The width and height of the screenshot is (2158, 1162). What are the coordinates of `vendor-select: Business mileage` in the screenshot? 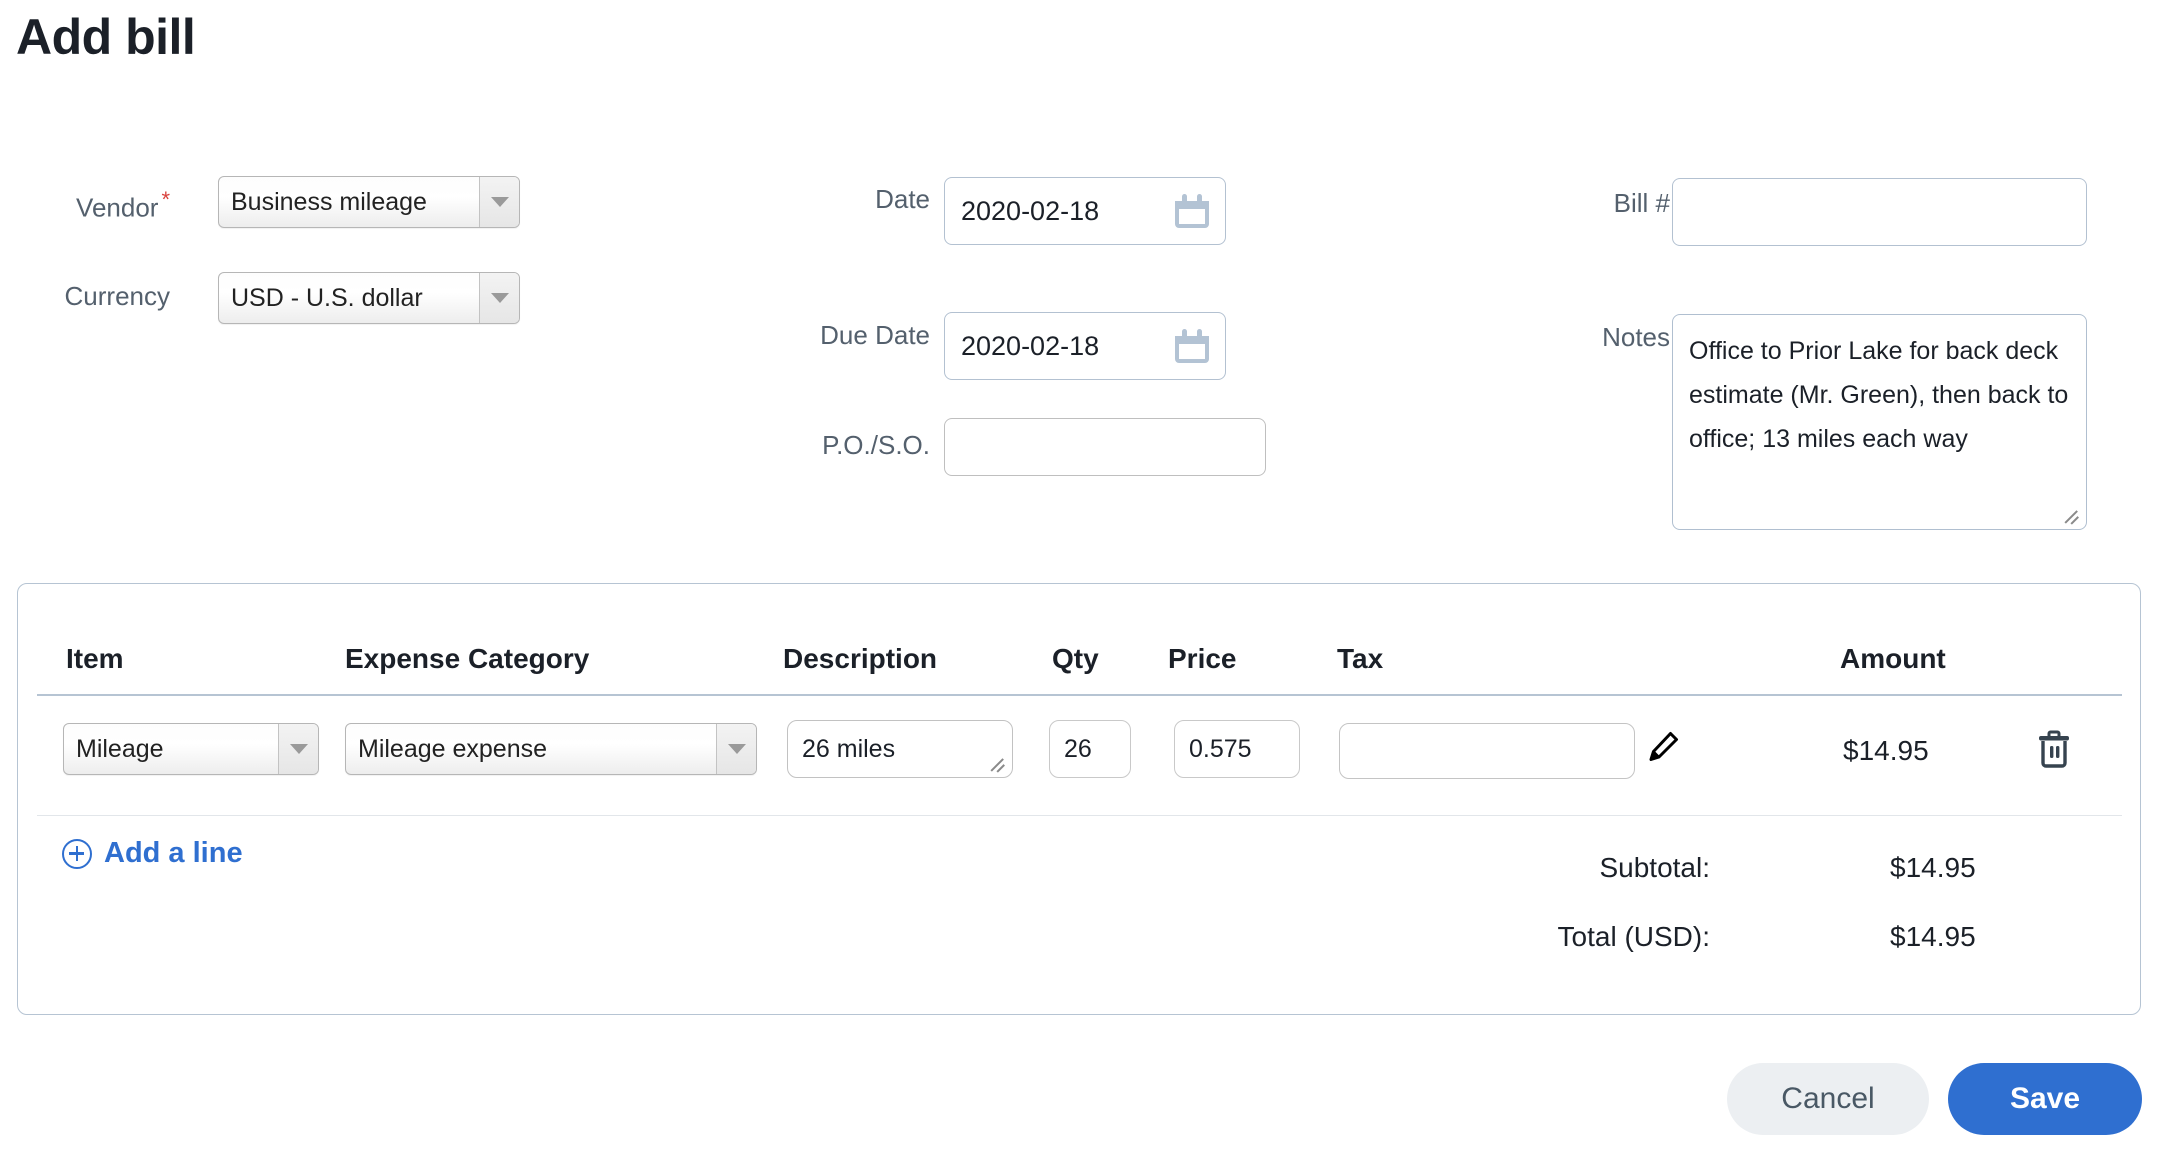 It's located at (369, 202).